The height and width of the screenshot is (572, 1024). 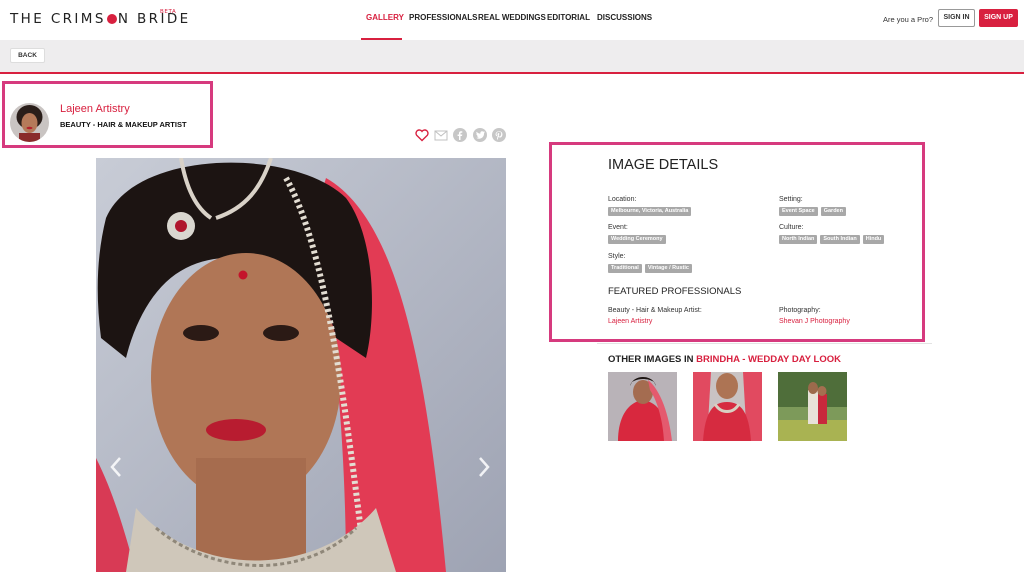 What do you see at coordinates (675, 291) in the screenshot?
I see `featured-professionals-title: FEATURED PROFESSIONALS` at bounding box center [675, 291].